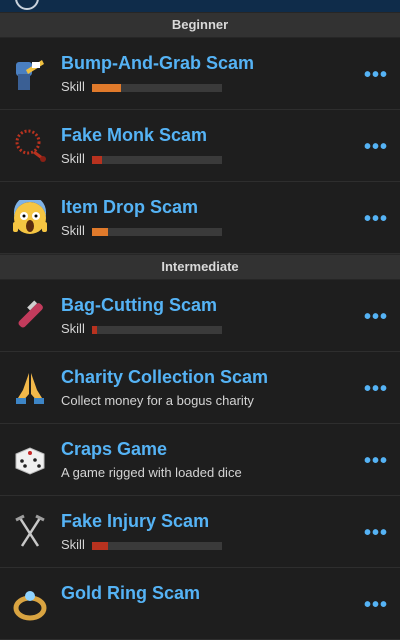 Image resolution: width=400 pixels, height=640 pixels. Describe the element at coordinates (200, 218) in the screenshot. I see `list-item: Item Drop Scam Skill •••` at that location.